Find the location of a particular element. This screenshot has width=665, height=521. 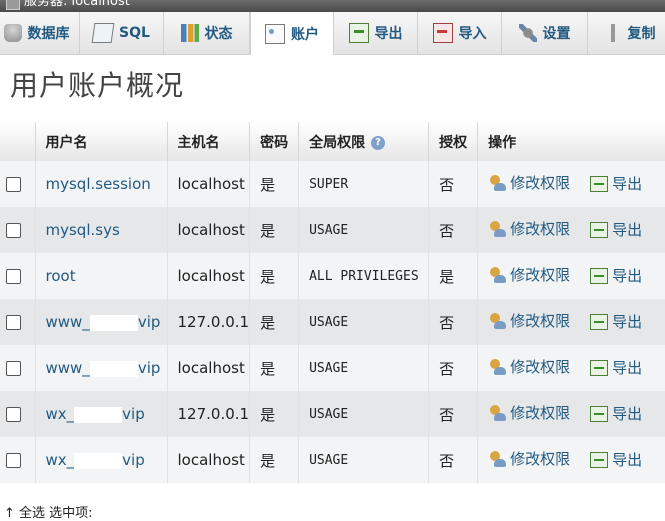

tab-accounts: 账户 is located at coordinates (292, 33).